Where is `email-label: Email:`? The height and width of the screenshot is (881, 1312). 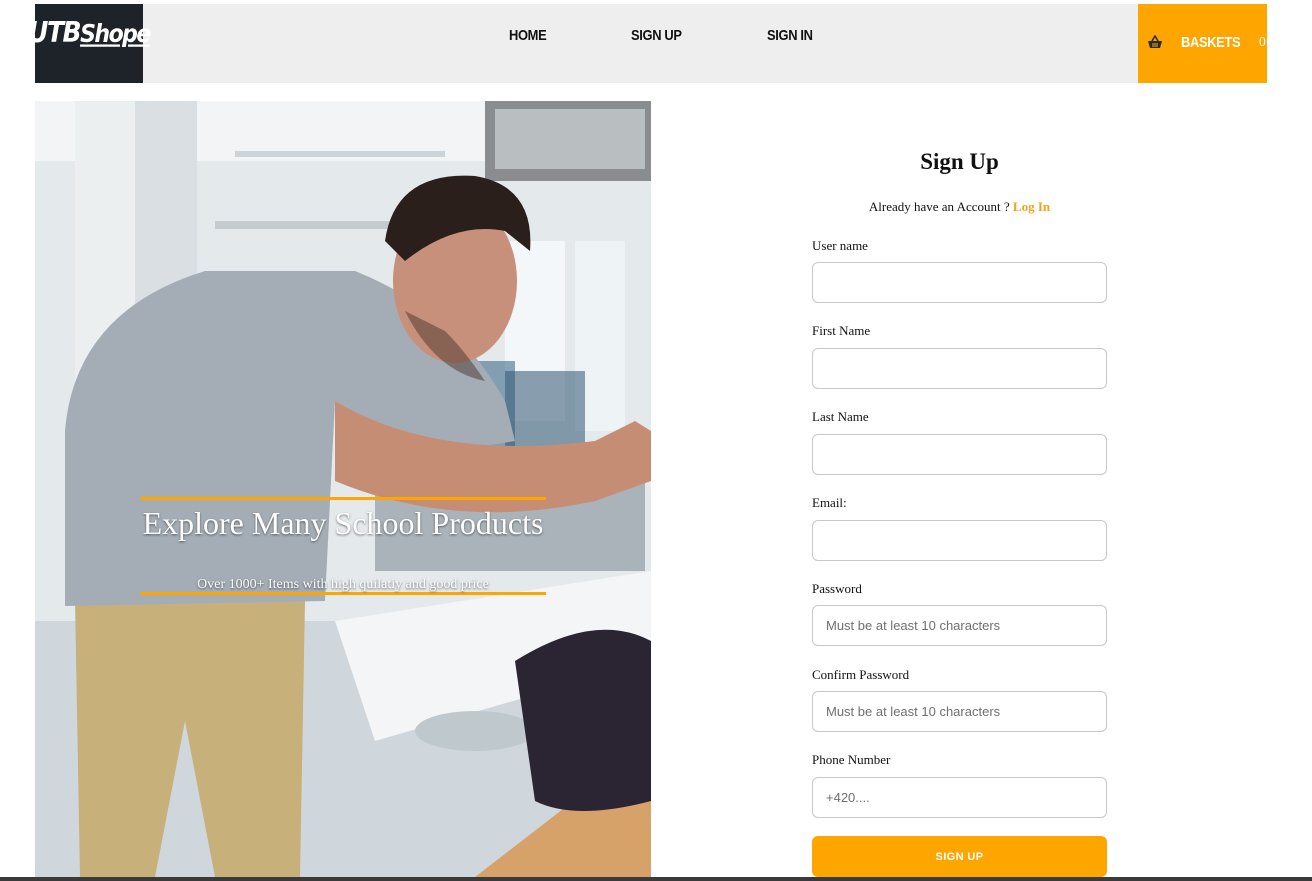 email-label: Email: is located at coordinates (829, 502).